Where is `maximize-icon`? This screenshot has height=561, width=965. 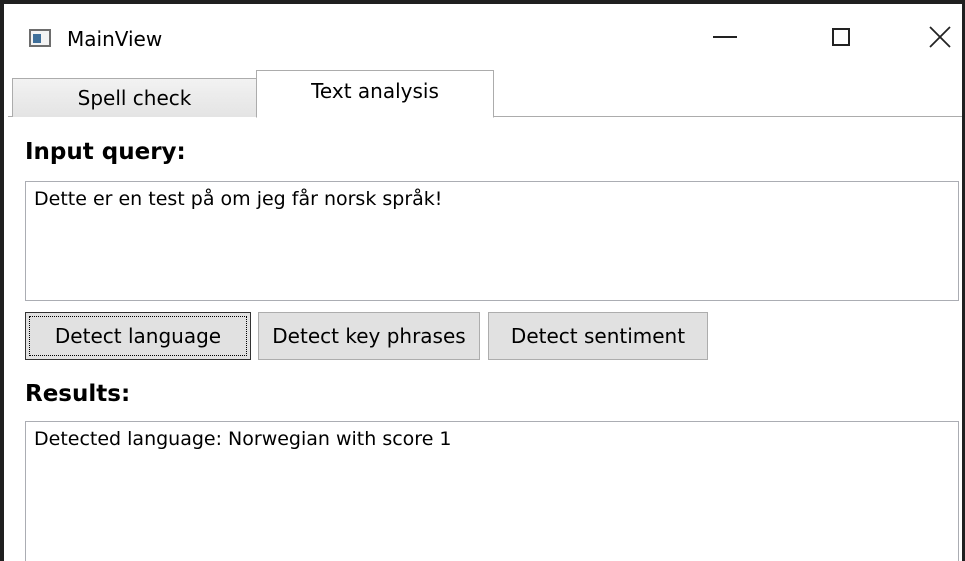 maximize-icon is located at coordinates (841, 37).